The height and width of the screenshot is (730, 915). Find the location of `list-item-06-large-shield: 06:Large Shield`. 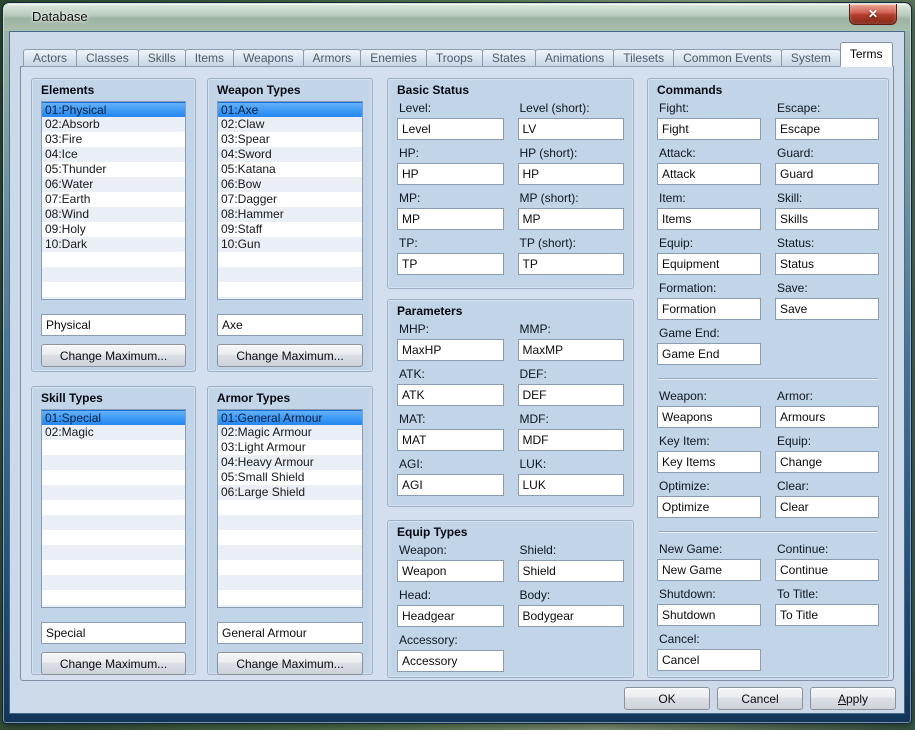

list-item-06-large-shield: 06:Large Shield is located at coordinates (290, 492).